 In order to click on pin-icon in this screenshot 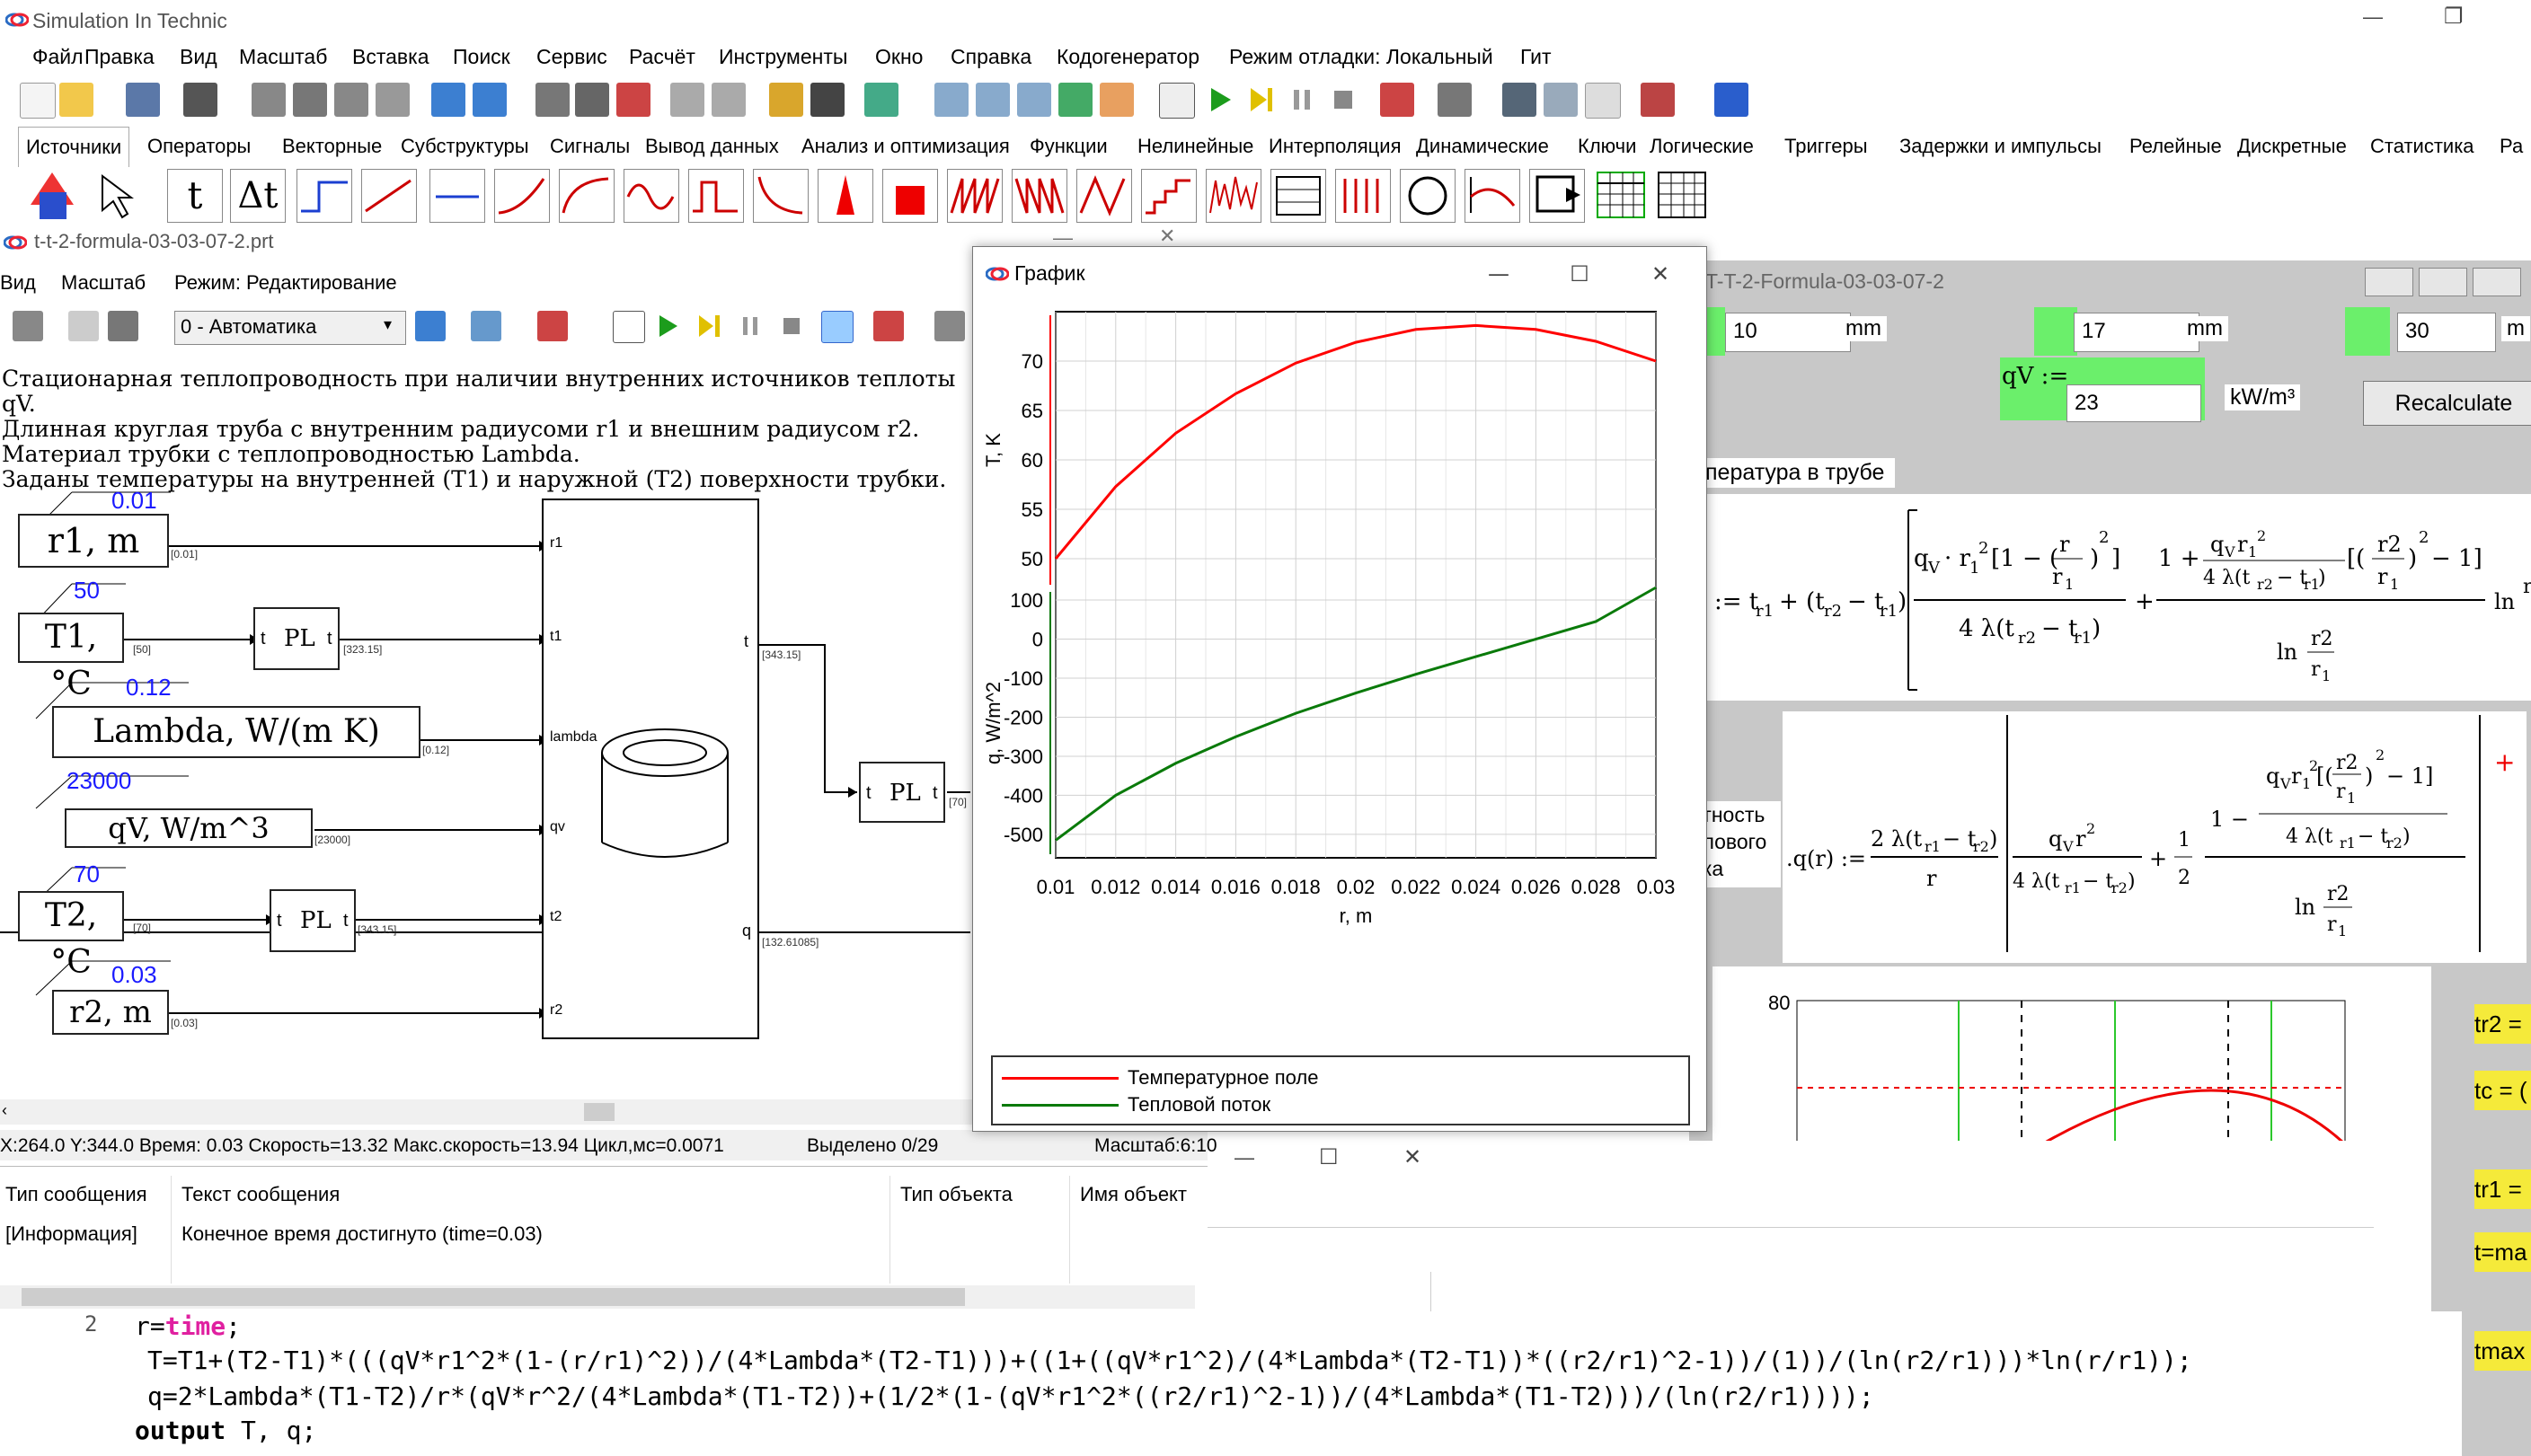, I will do `click(687, 100)`.